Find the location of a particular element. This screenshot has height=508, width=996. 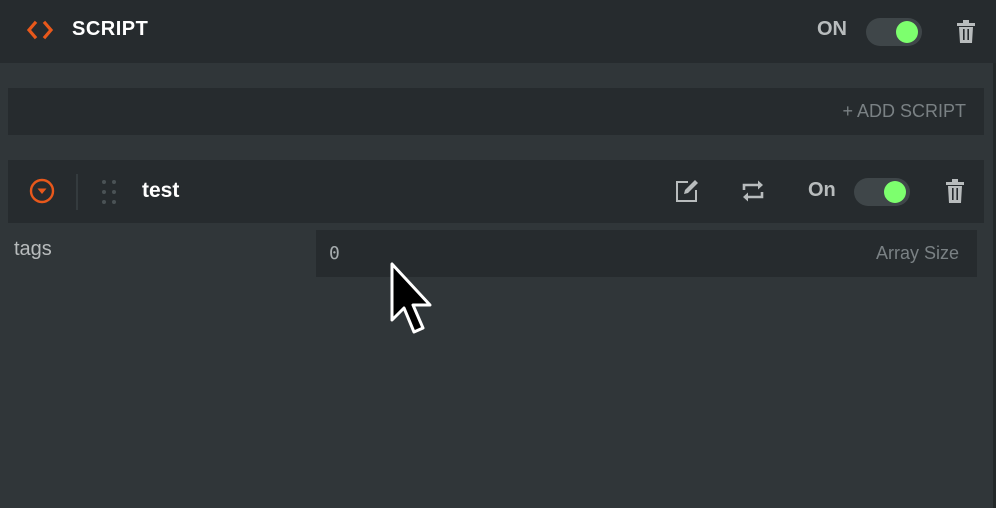

delete-script-trash-icon is located at coordinates (955, 191).